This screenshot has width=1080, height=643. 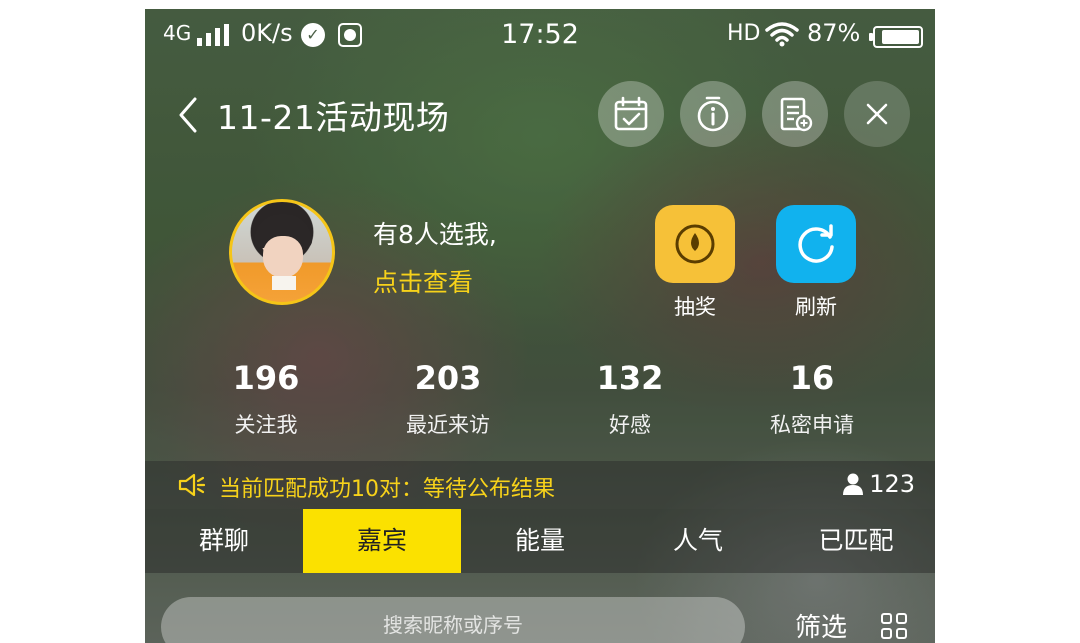 I want to click on avatar, so click(x=282, y=252).